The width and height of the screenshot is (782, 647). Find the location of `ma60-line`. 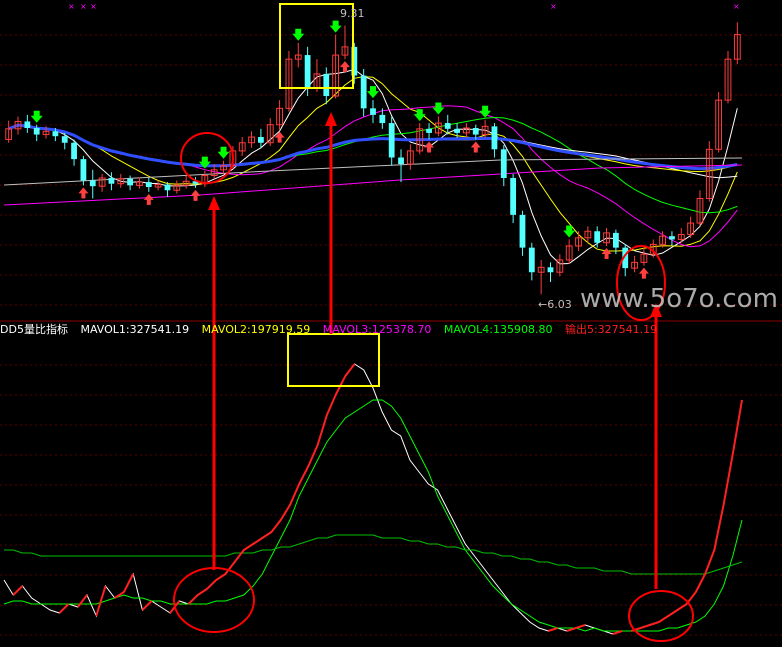

ma60-line is located at coordinates (373, 148).